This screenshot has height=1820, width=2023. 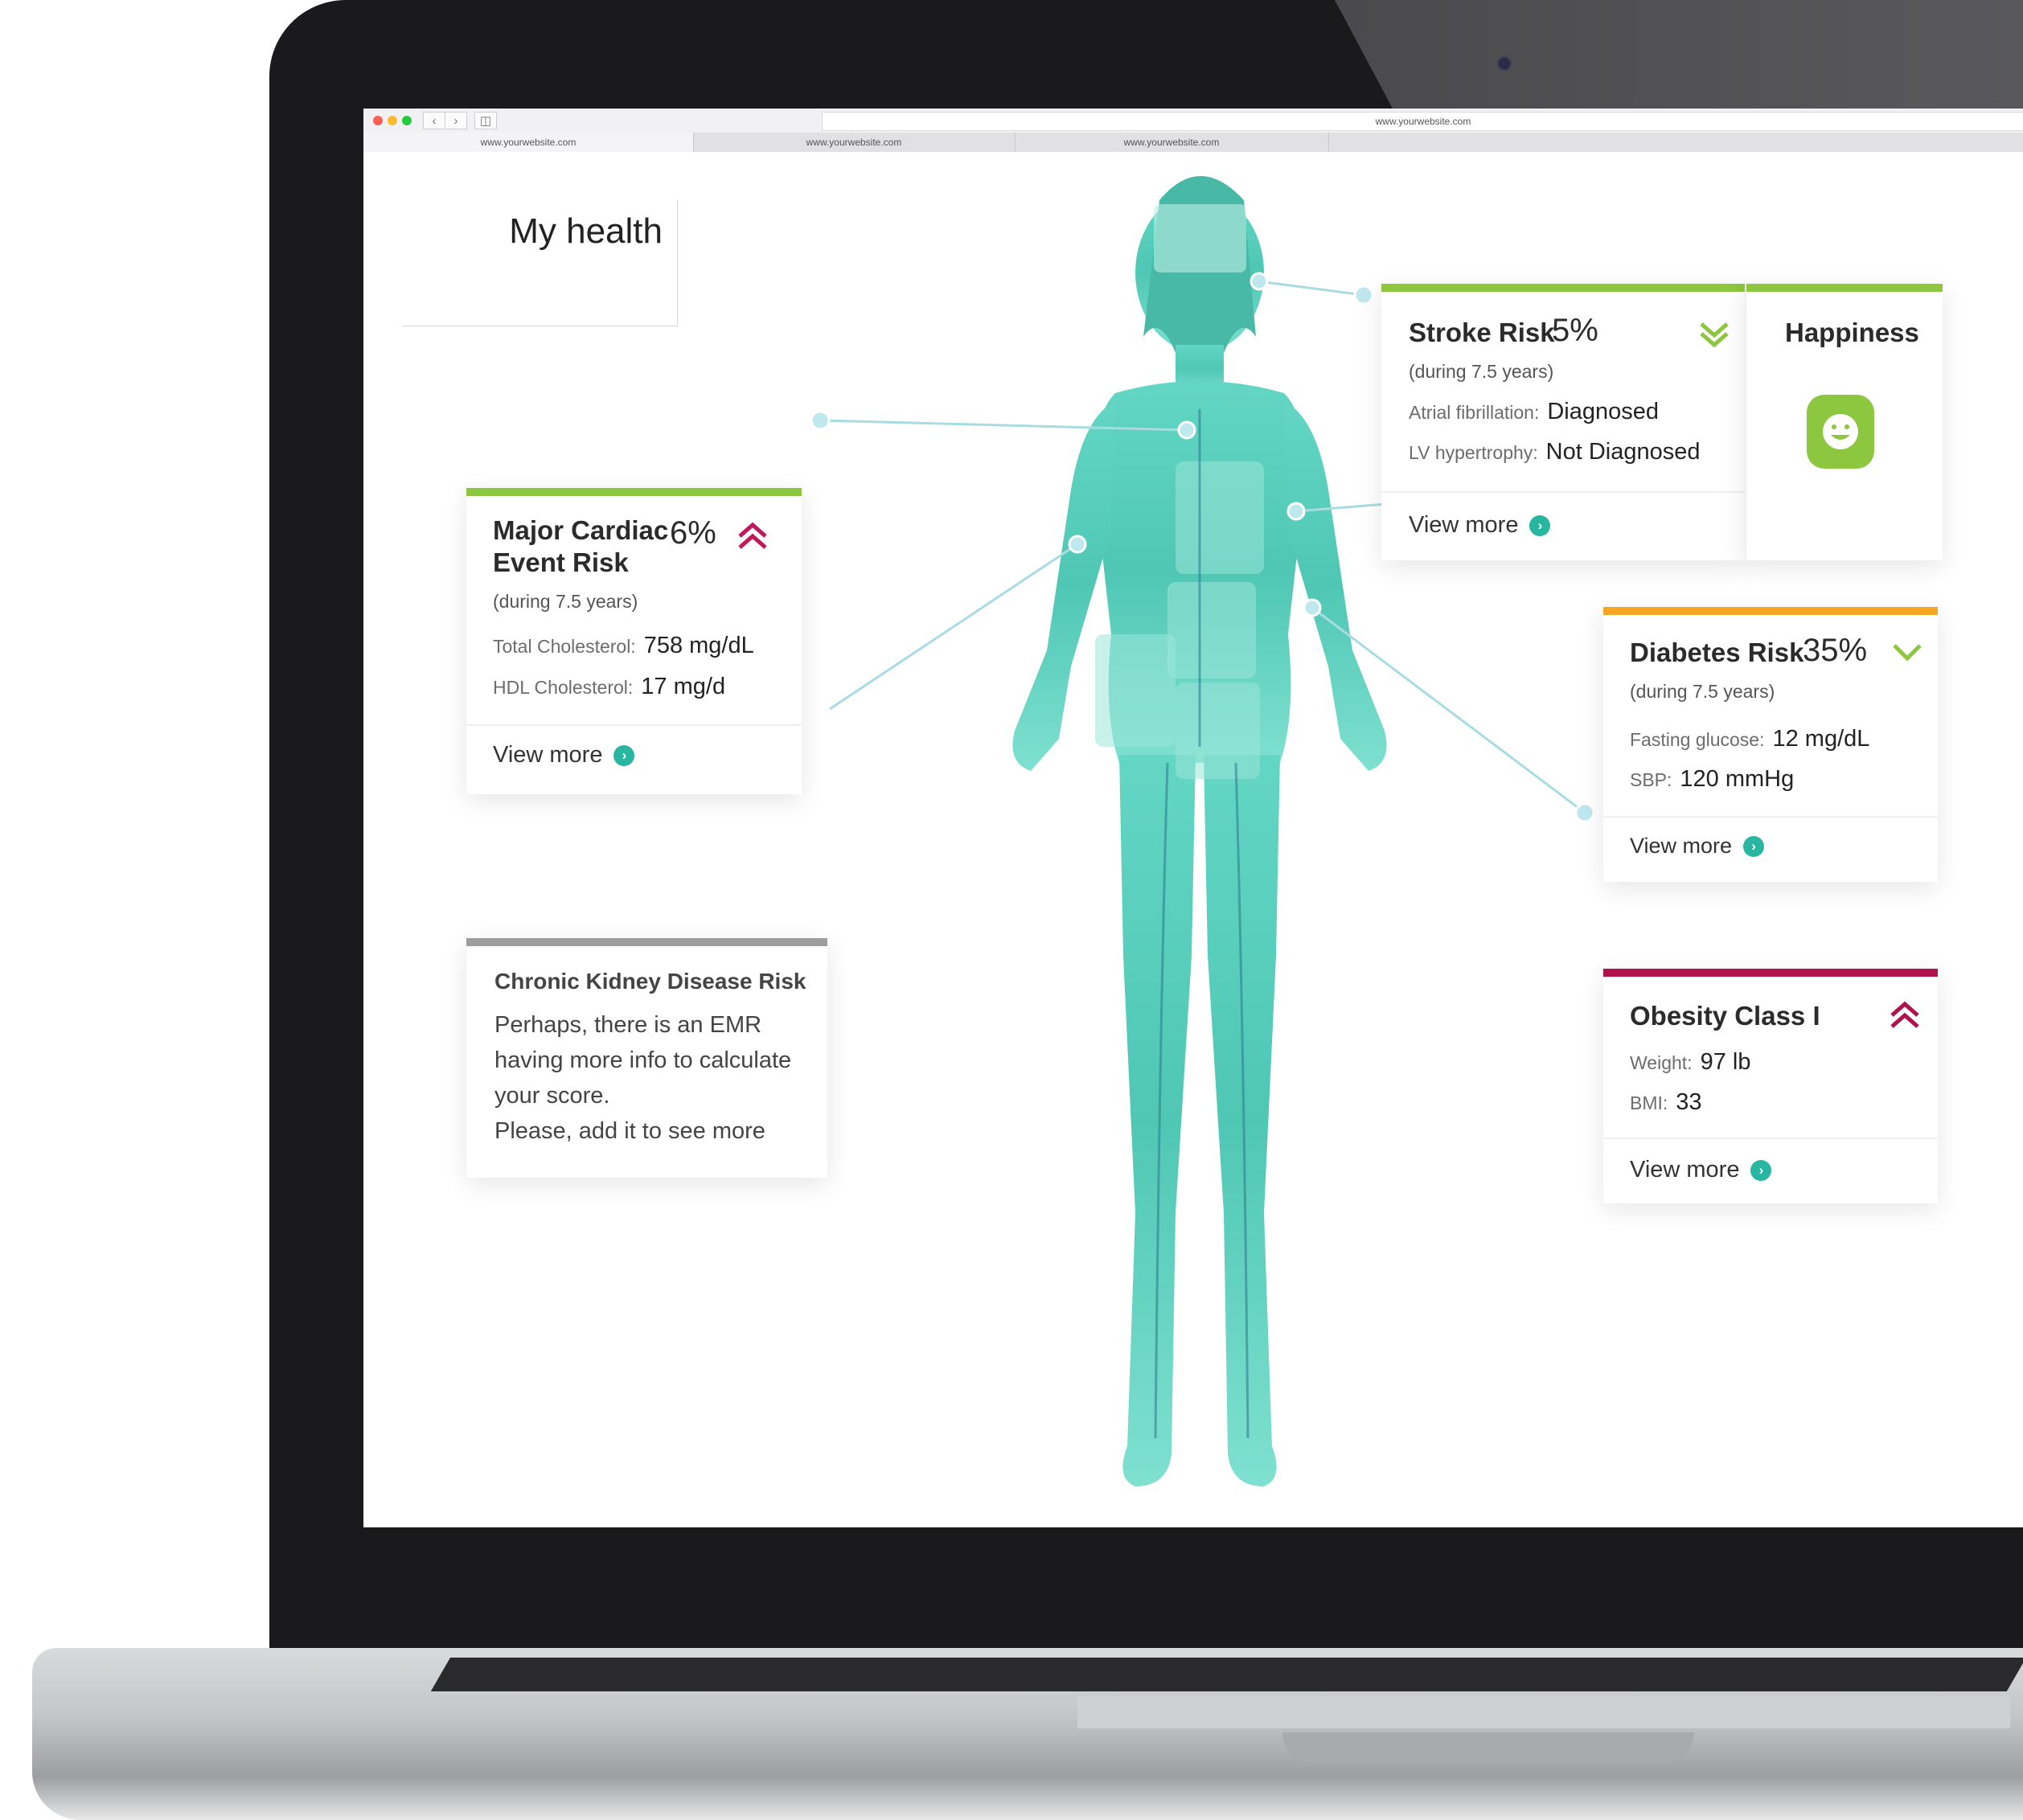 I want to click on metric-row: SBP: 120 mmHg, so click(x=1712, y=779).